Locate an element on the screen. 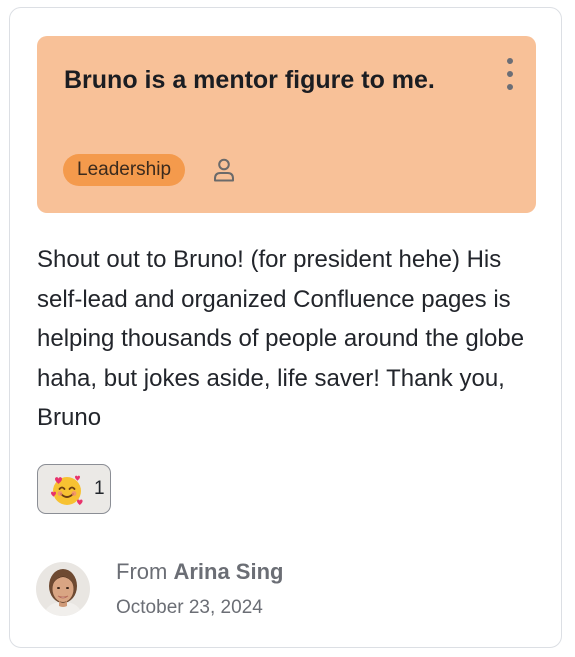  category-tag: Leadership is located at coordinates (124, 170).